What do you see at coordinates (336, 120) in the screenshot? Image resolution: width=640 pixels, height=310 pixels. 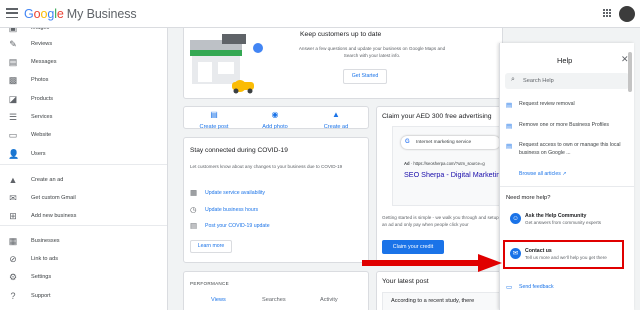 I see `create-ad-button: ▲ Create ad` at bounding box center [336, 120].